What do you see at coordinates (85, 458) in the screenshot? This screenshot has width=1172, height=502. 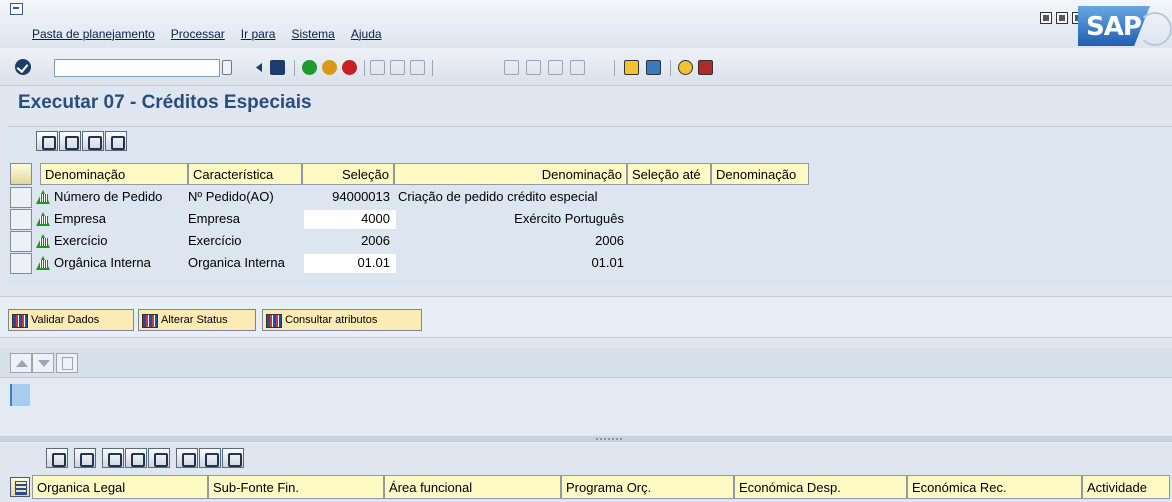 I see `delete-row-icon` at bounding box center [85, 458].